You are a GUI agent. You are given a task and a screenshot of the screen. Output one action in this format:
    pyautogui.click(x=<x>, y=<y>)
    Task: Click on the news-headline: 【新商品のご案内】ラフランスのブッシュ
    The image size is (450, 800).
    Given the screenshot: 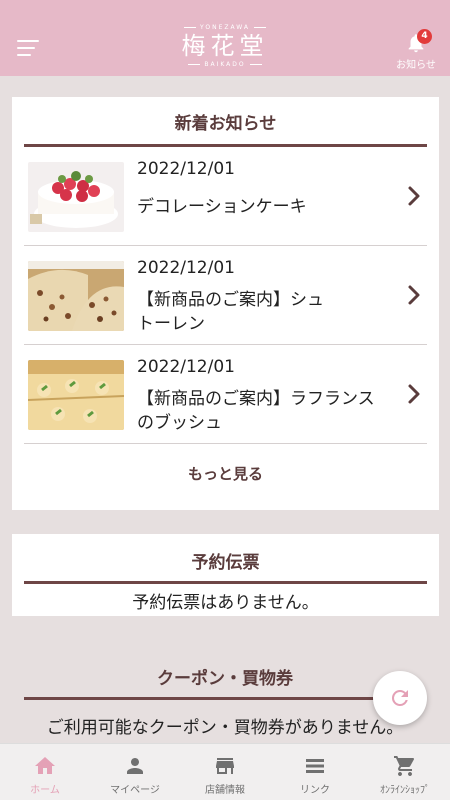 What is the action you would take?
    pyautogui.click(x=256, y=411)
    